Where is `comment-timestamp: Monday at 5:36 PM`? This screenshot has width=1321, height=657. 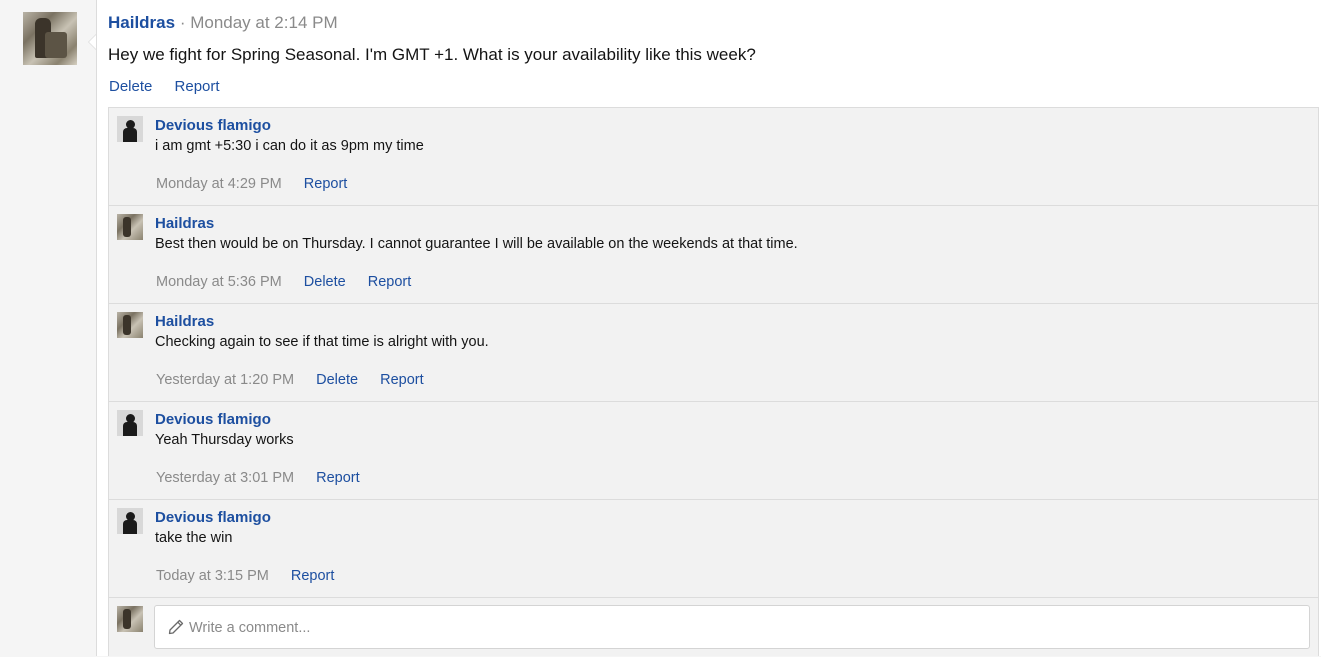 comment-timestamp: Monday at 5:36 PM is located at coordinates (219, 282).